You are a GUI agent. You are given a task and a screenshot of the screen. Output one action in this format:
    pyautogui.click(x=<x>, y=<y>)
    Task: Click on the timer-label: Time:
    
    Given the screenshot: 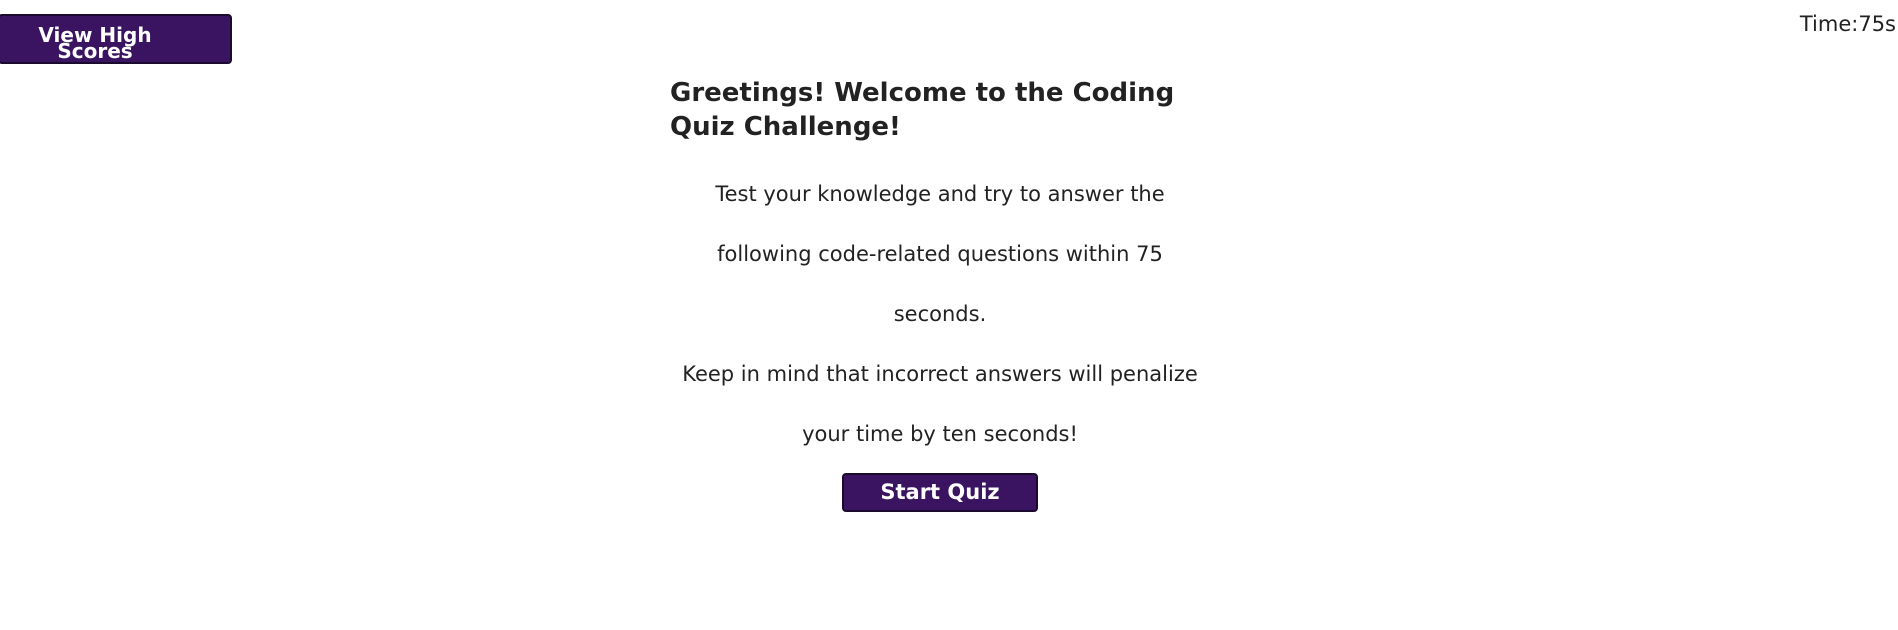 What is the action you would take?
    pyautogui.click(x=1829, y=24)
    